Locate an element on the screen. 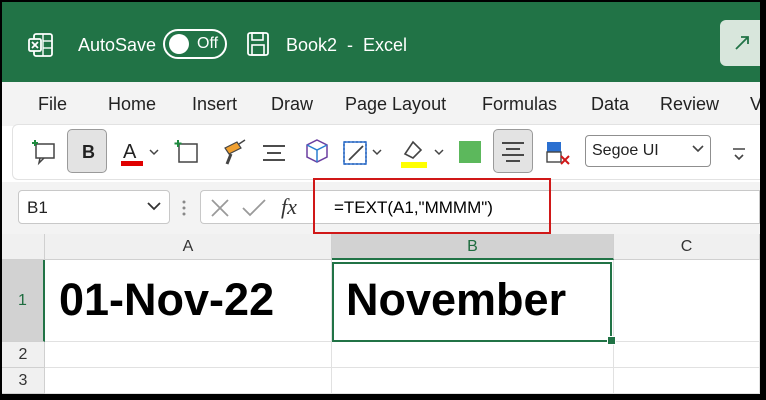 This screenshot has width=766, height=400. align-center-icon is located at coordinates (274, 153).